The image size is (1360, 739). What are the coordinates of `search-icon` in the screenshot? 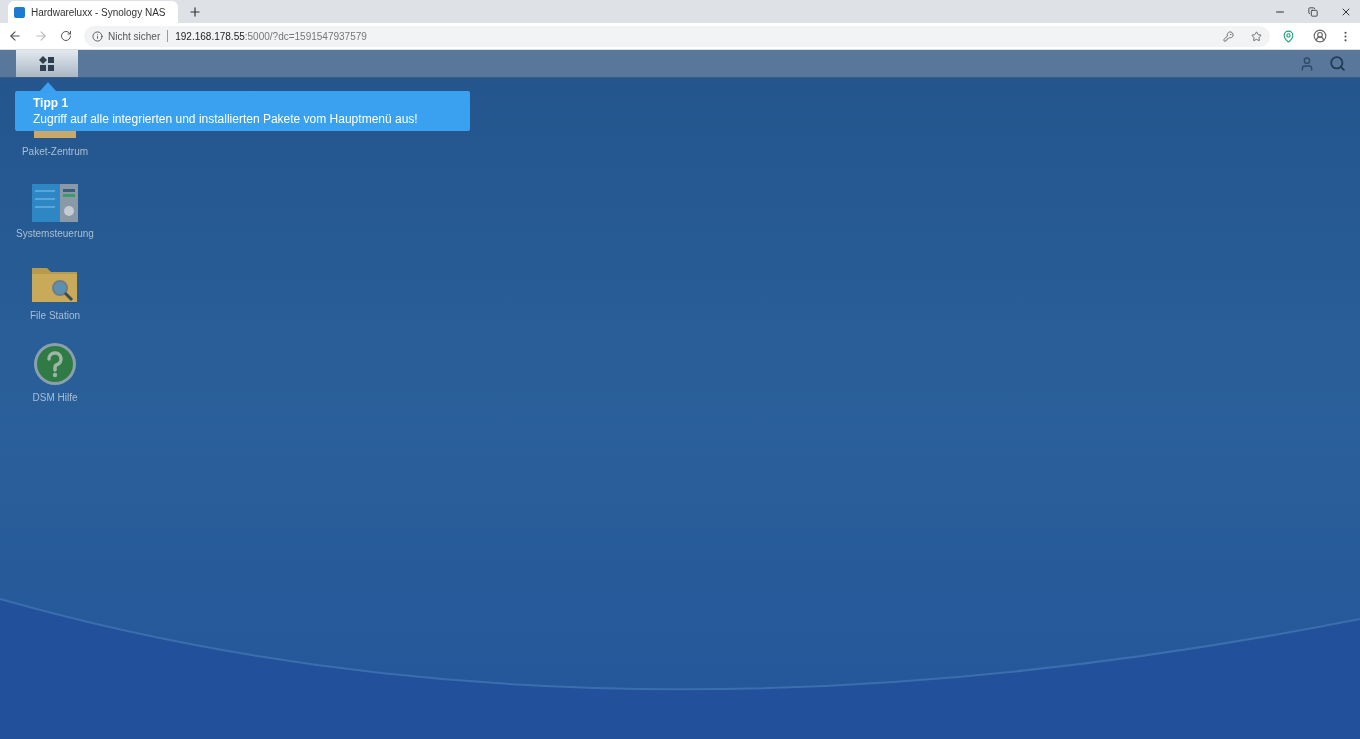 It's located at (1337, 63).